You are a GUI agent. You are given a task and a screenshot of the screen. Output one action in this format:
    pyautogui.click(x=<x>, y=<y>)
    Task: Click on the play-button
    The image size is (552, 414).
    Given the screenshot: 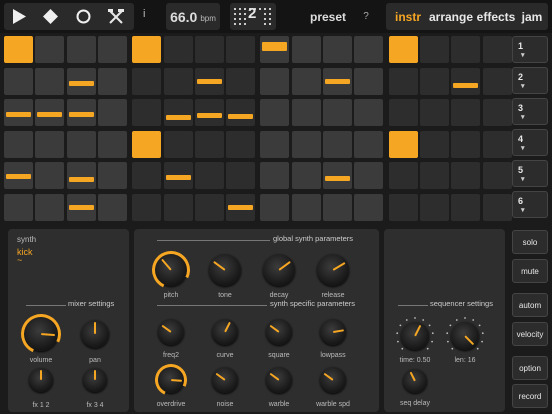 What is the action you would take?
    pyautogui.click(x=19, y=16)
    